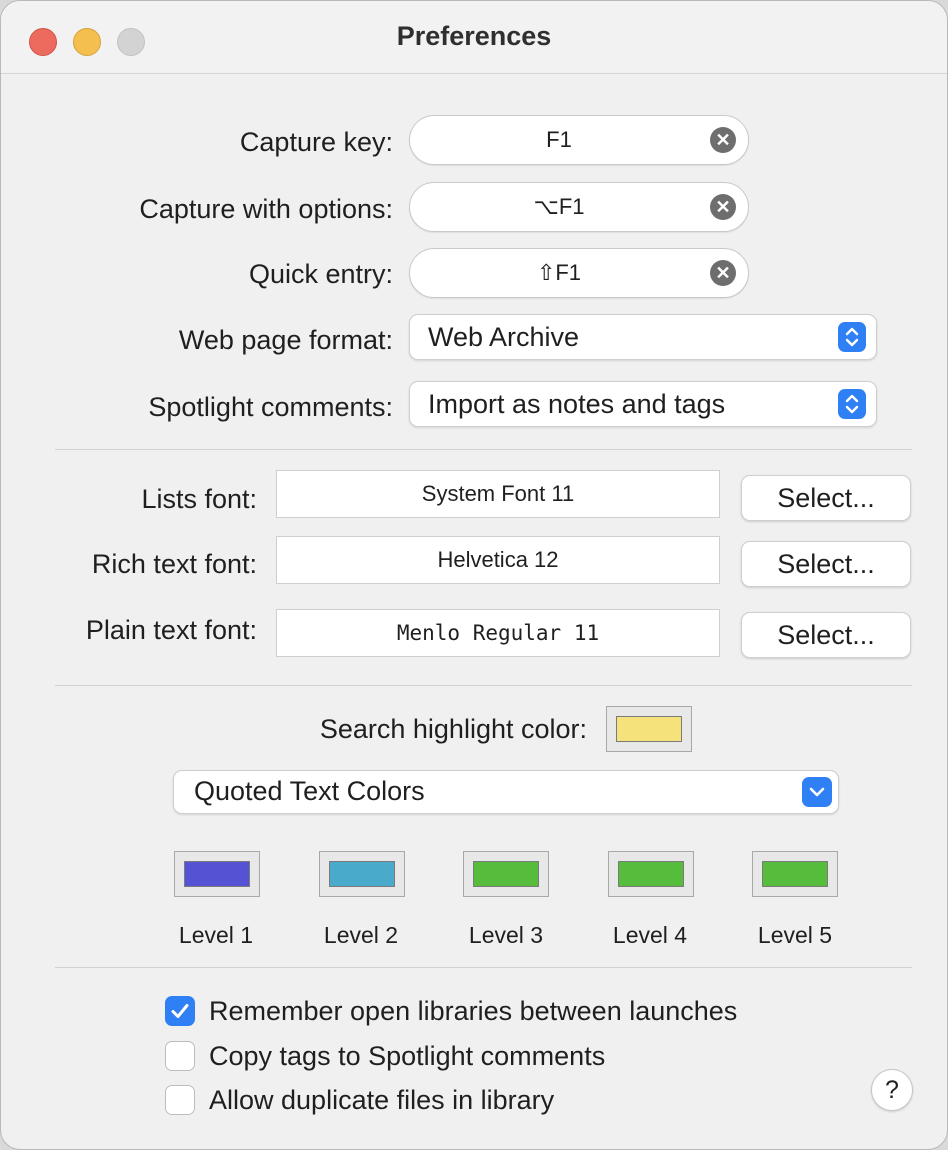 The height and width of the screenshot is (1150, 948). What do you see at coordinates (171, 630) in the screenshot?
I see `plain-text-font-label: Plain text font:` at bounding box center [171, 630].